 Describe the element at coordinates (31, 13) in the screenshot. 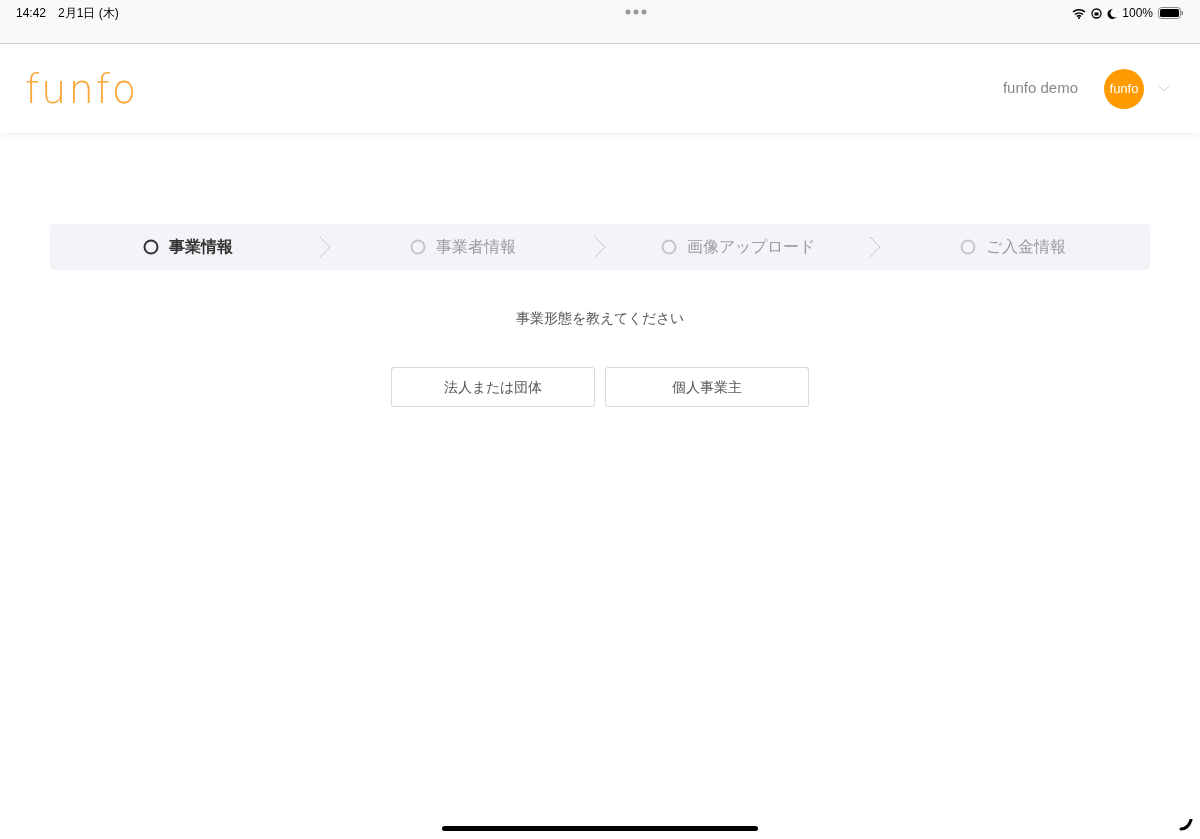

I see `status-time: 14:42` at that location.